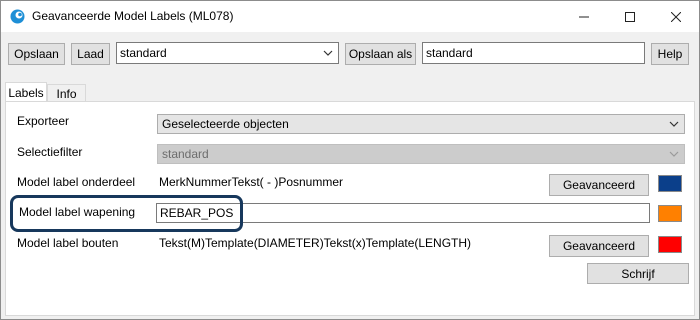 The height and width of the screenshot is (320, 700). What do you see at coordinates (185, 154) in the screenshot?
I see `selection-filter-value: standard` at bounding box center [185, 154].